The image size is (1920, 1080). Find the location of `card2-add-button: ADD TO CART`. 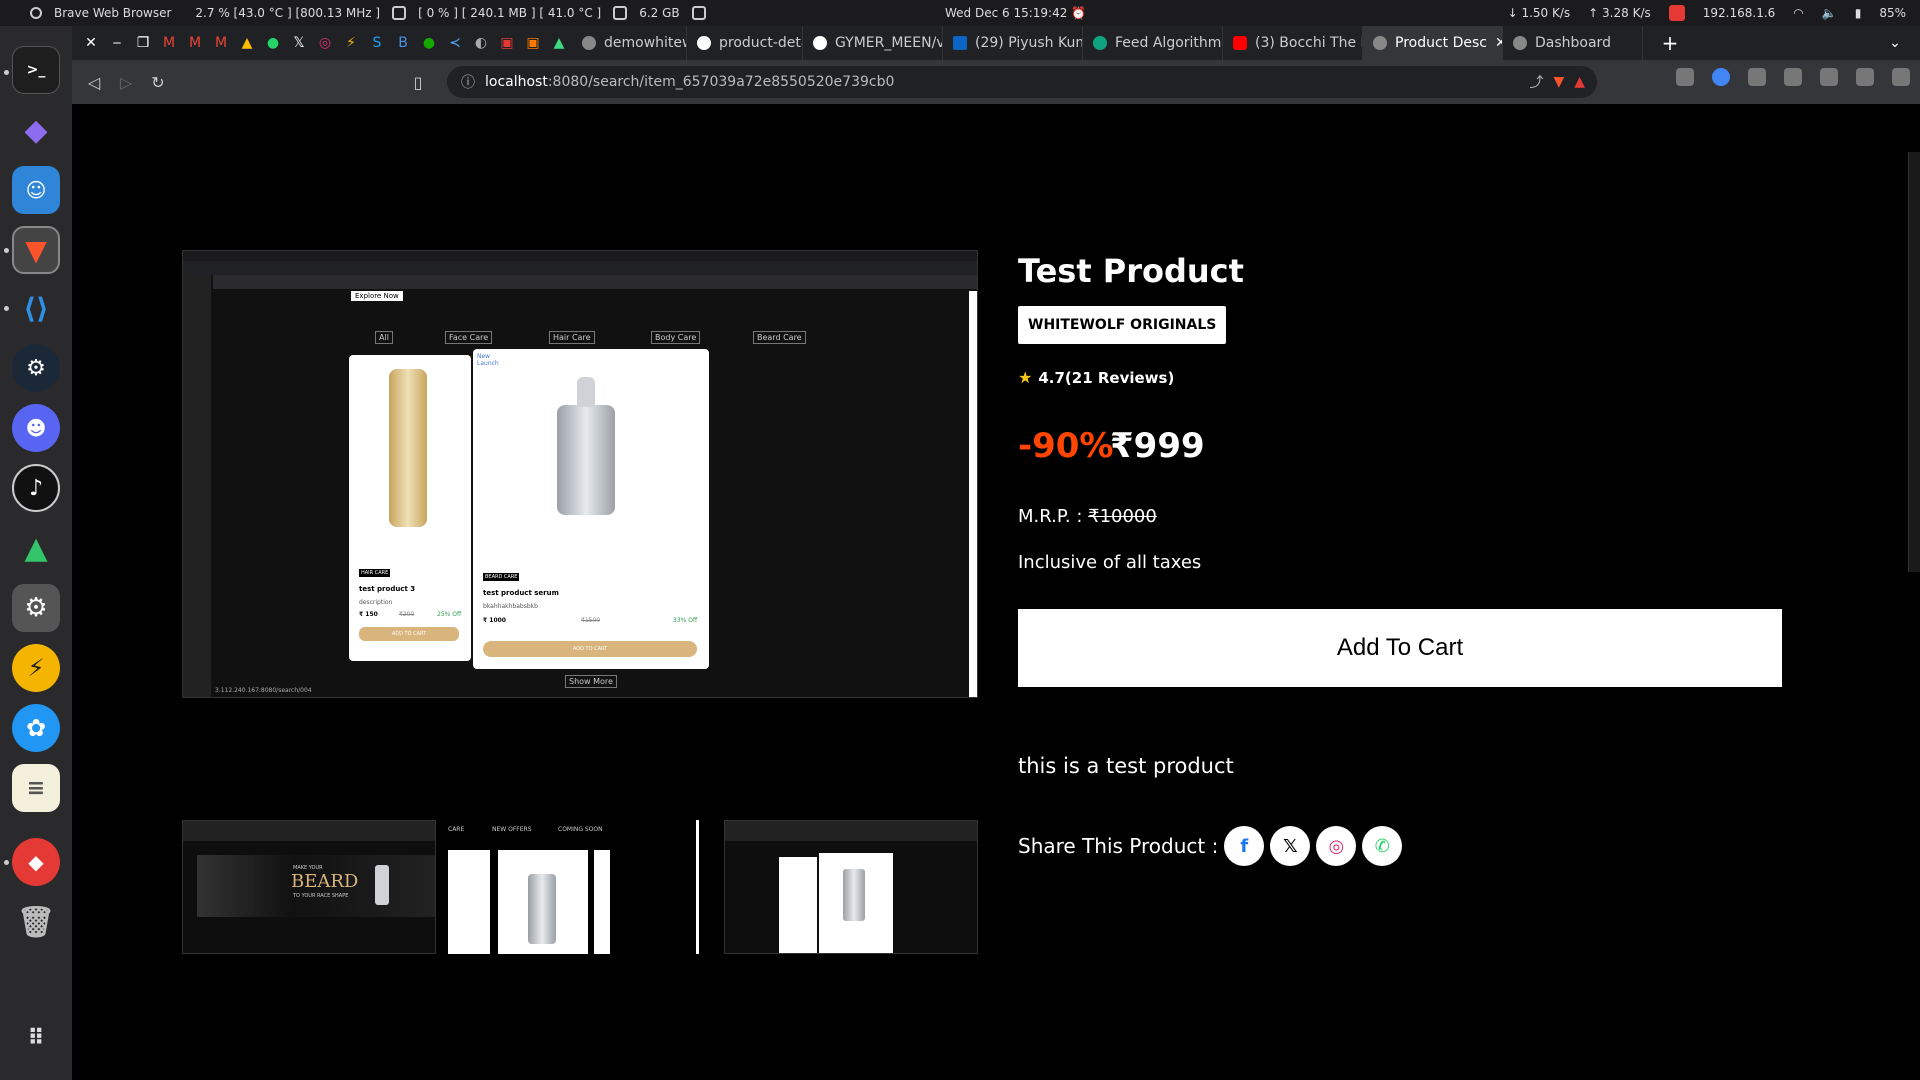

card2-add-button: ADD TO CART is located at coordinates (590, 649).